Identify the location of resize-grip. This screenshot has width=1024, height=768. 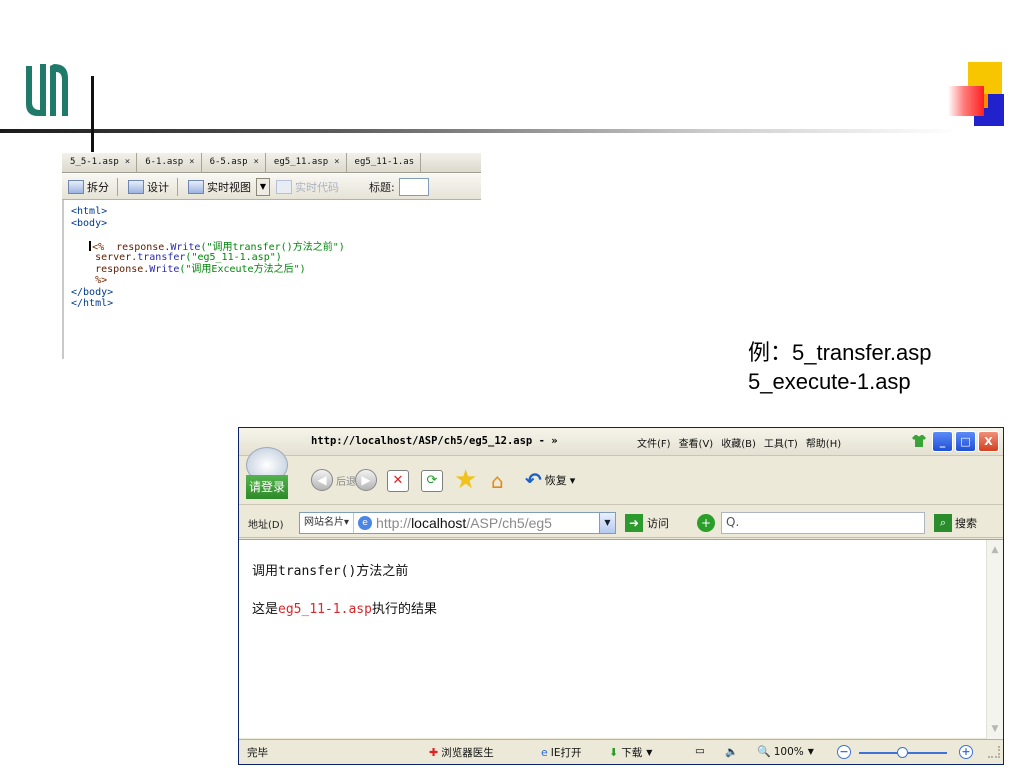
(994, 752).